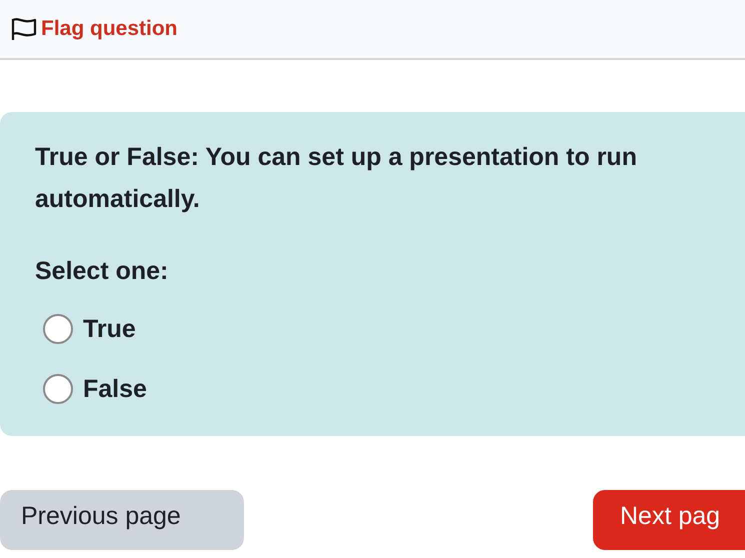 Image resolution: width=745 pixels, height=558 pixels. I want to click on question-text: True or False: You can set up a presentation to run automatically., so click(336, 178).